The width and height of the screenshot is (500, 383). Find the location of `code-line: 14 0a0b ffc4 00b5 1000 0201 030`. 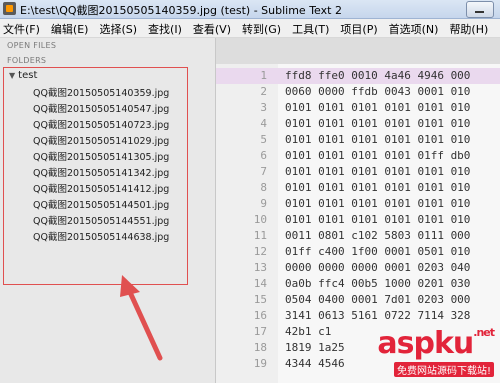

code-line: 14 0a0b ffc4 00b5 1000 0201 030 is located at coordinates (343, 284).